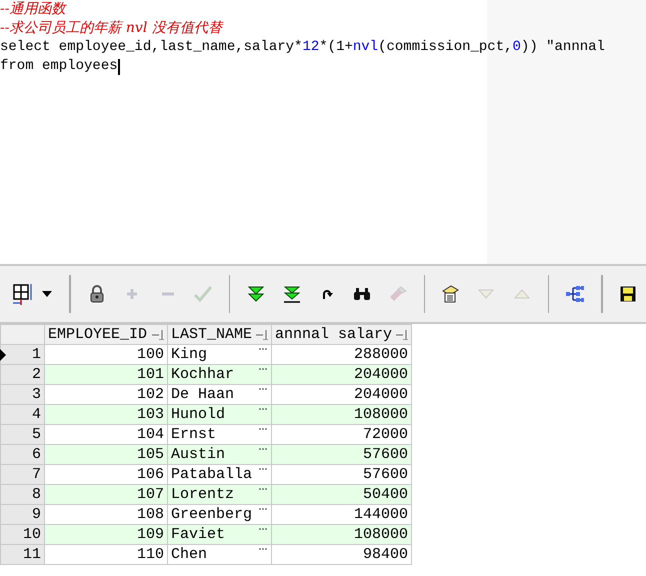  What do you see at coordinates (220, 374) in the screenshot?
I see `table-cell: Kochhar` at bounding box center [220, 374].